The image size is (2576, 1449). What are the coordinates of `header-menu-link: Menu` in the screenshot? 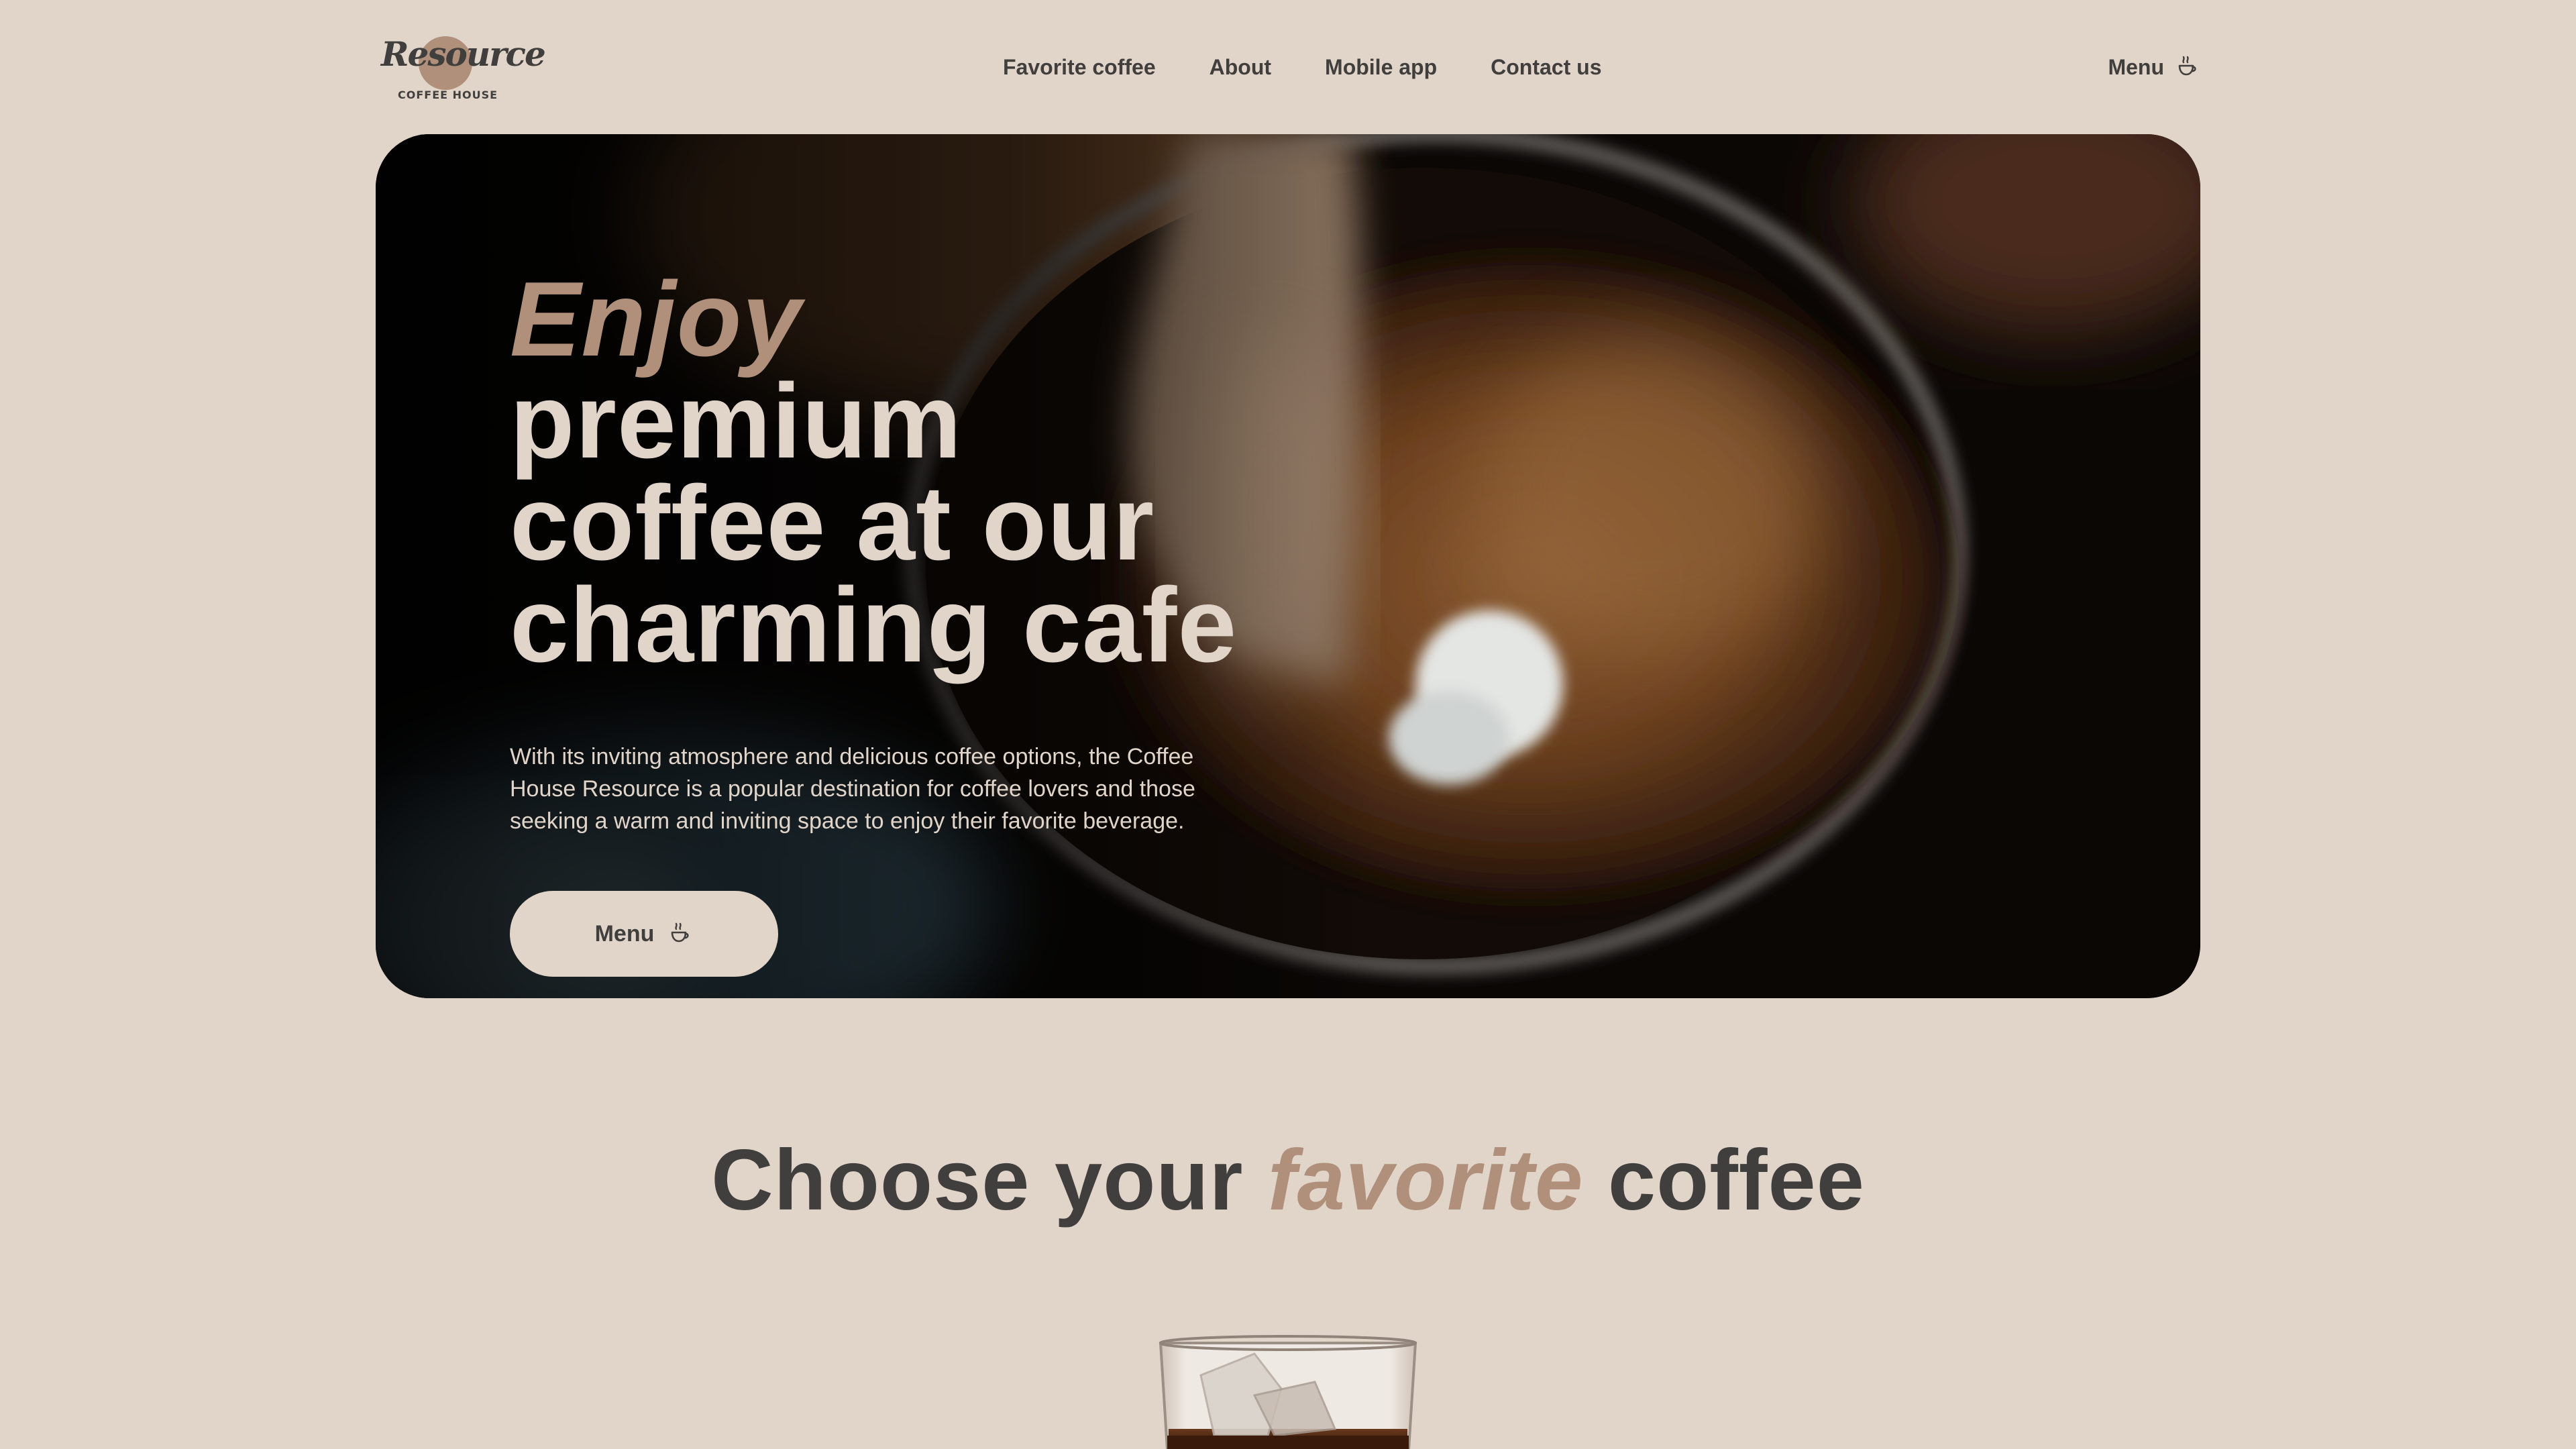 It's located at (2154, 67).